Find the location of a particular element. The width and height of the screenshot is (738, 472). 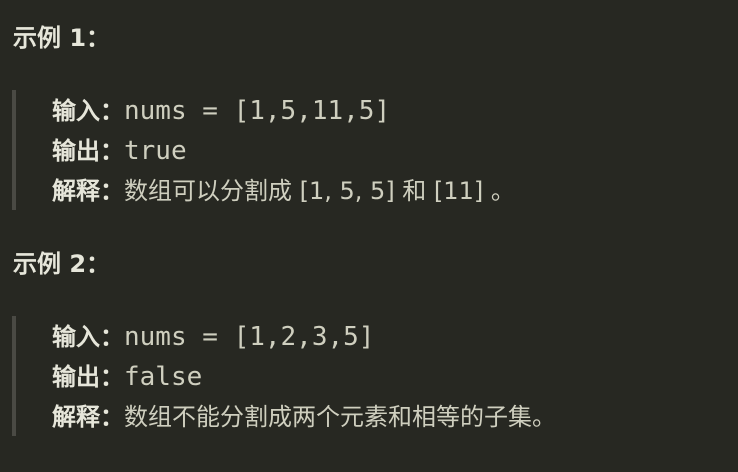

input-value: nums = [1,2,3,5] is located at coordinates (249, 337).